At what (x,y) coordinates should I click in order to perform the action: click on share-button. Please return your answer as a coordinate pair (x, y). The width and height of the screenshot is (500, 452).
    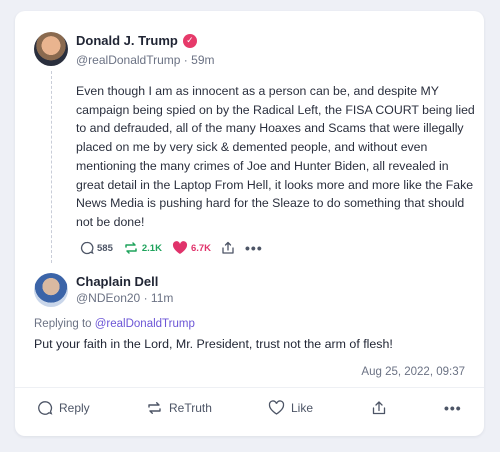
    Looking at the image, I should click on (379, 408).